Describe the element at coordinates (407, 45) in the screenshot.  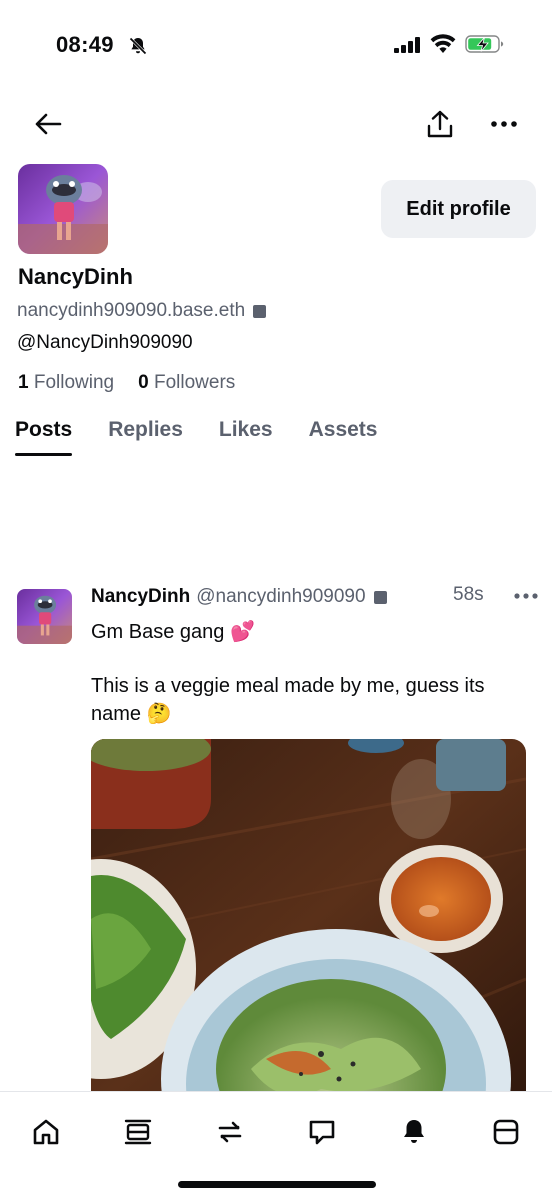
I see `cellular-signal-icon` at that location.